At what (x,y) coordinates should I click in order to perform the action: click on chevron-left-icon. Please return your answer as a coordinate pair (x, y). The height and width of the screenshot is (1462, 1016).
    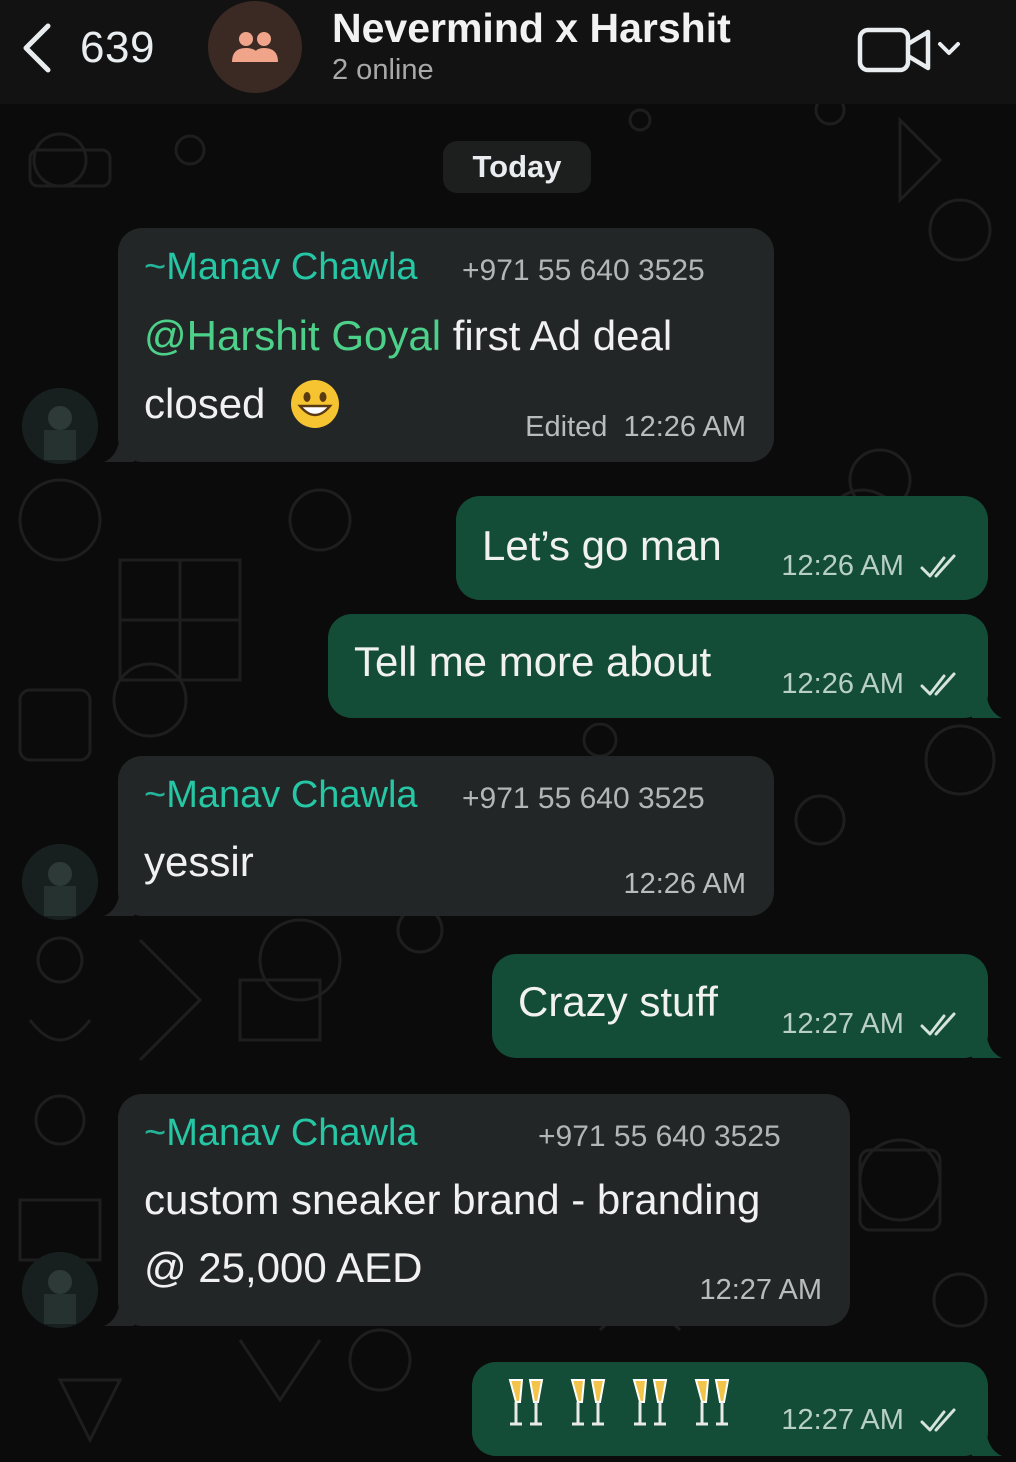
    Looking at the image, I should click on (37, 48).